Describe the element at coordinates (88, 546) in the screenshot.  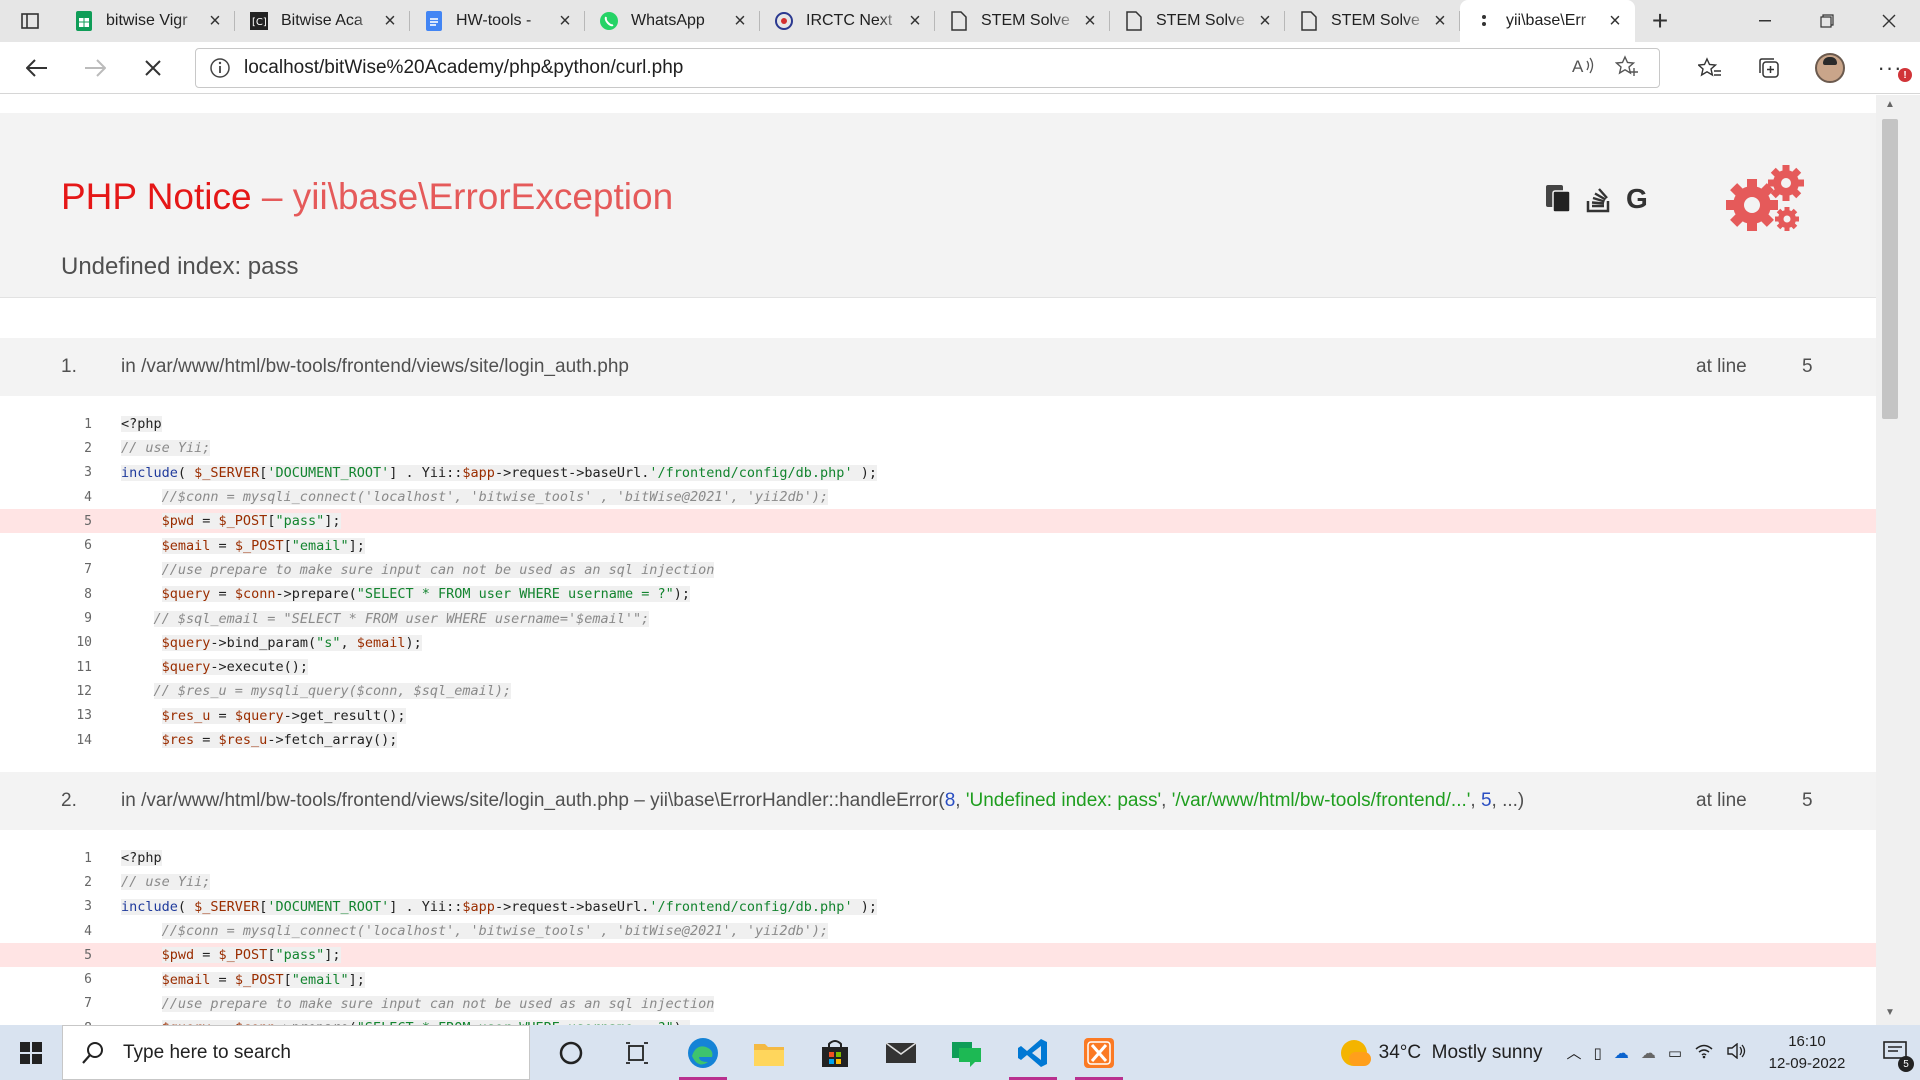
I see `line-number: 6` at that location.